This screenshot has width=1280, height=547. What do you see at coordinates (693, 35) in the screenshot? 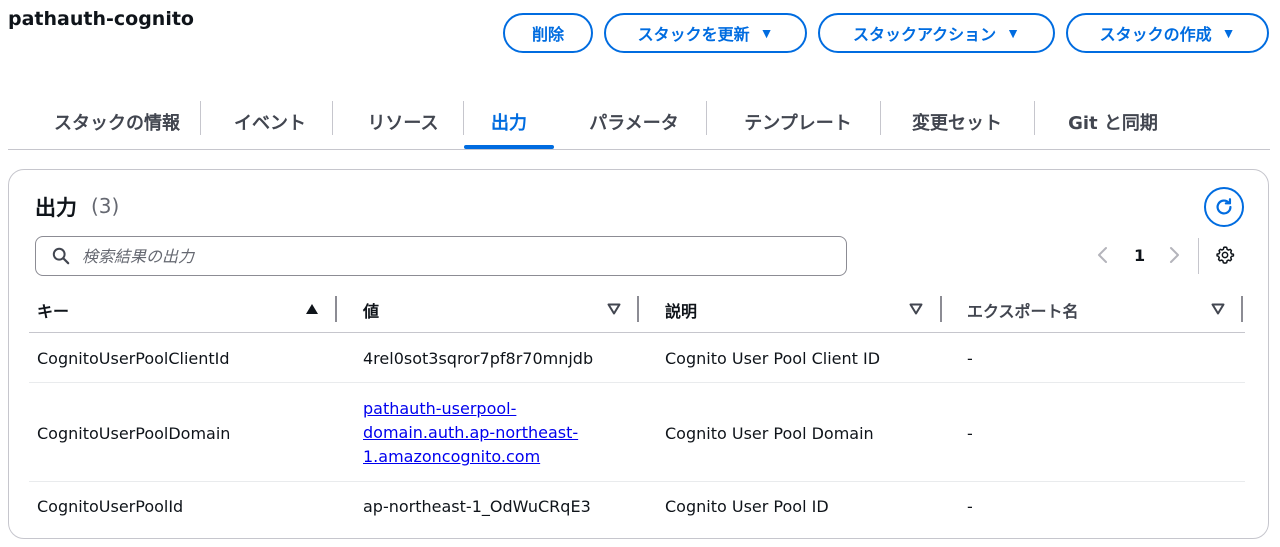
I see `update-stack-label: スタックを更新` at bounding box center [693, 35].